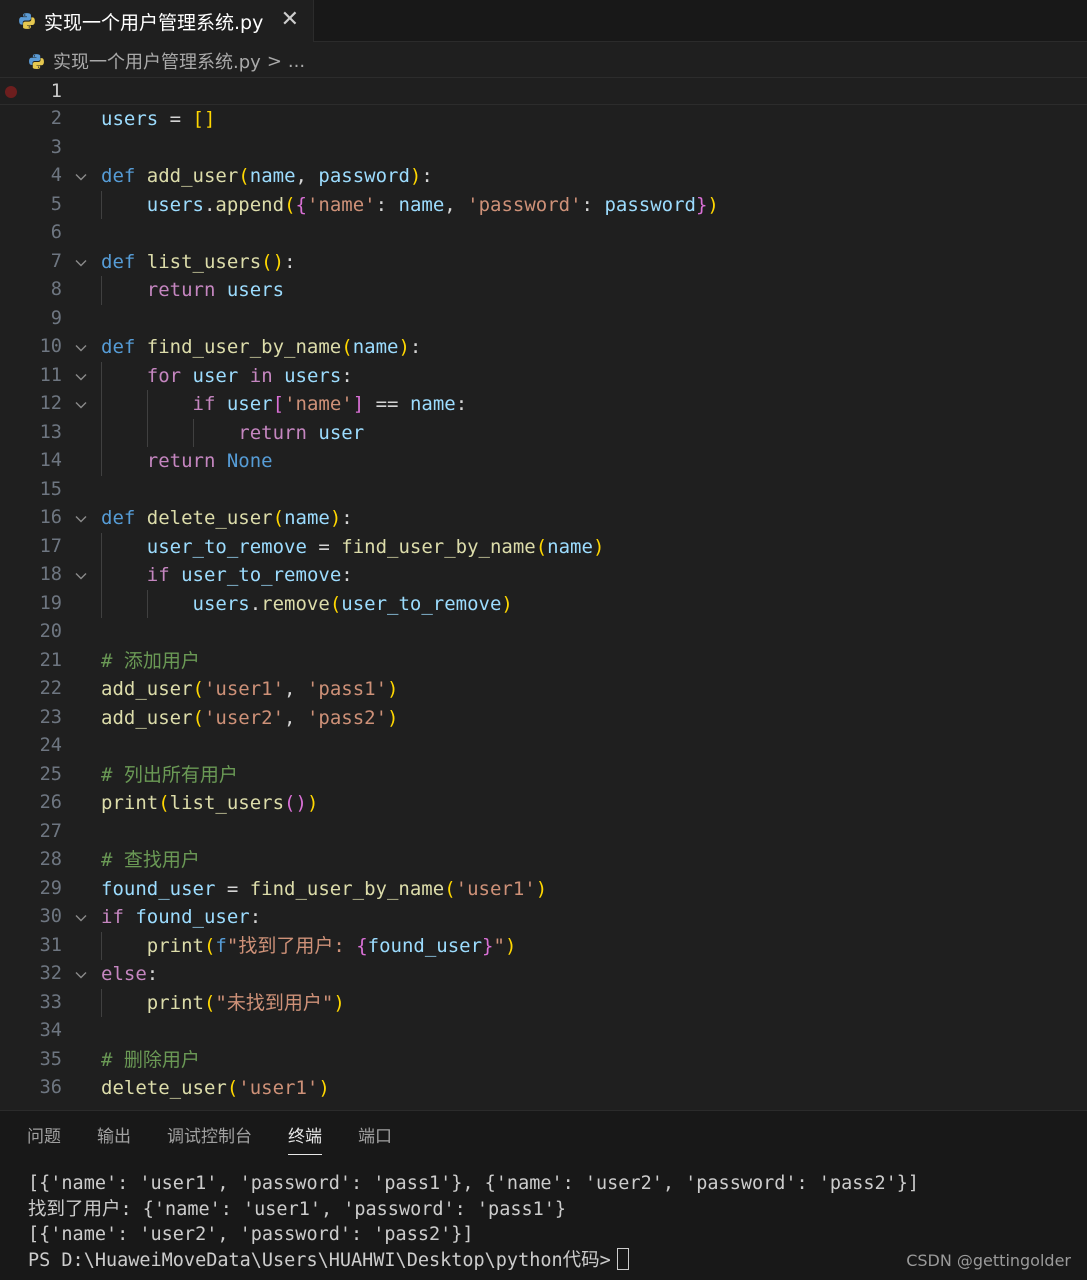 The width and height of the screenshot is (1087, 1280). Describe the element at coordinates (650, 204) in the screenshot. I see `code-token: password` at that location.